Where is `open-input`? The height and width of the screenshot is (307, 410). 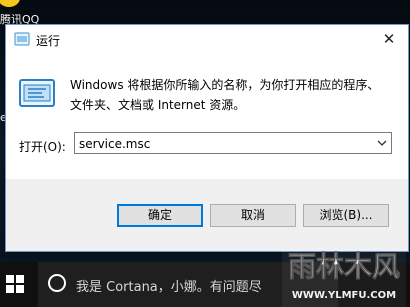 open-input is located at coordinates (224, 143).